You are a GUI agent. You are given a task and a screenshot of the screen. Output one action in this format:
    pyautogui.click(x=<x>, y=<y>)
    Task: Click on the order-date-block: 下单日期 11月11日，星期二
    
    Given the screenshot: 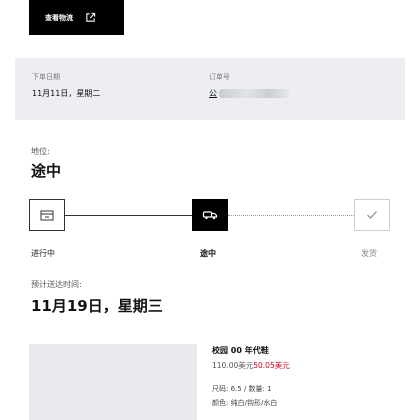 What is the action you would take?
    pyautogui.click(x=66, y=85)
    